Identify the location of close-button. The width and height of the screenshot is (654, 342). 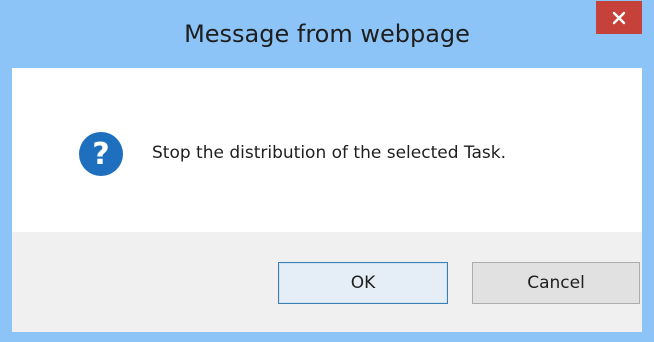
(619, 17).